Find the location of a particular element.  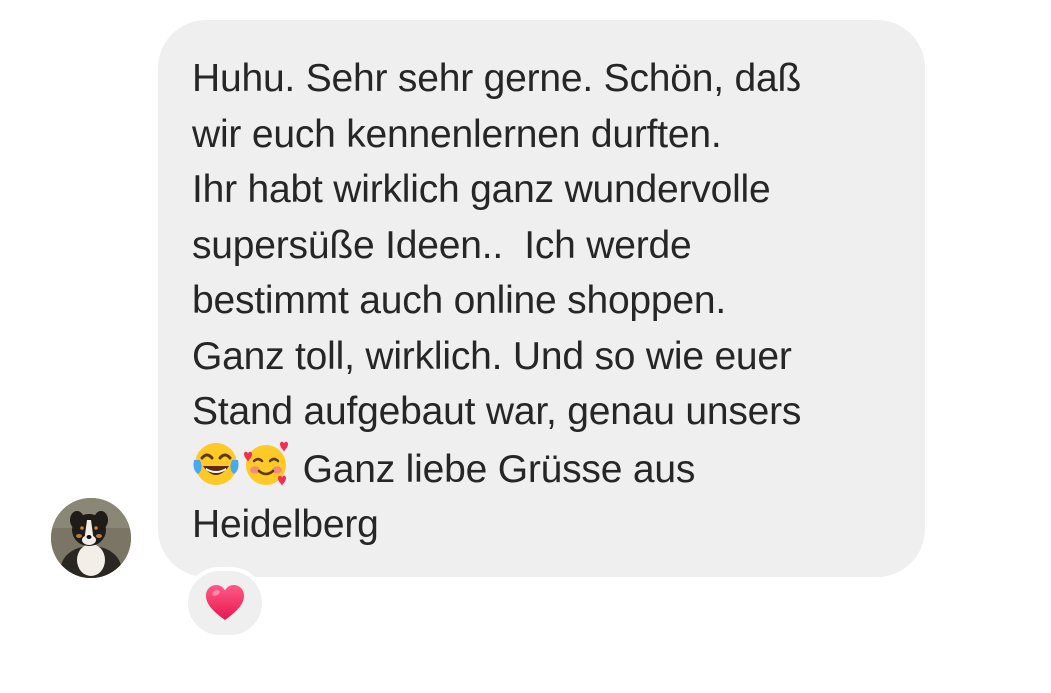

message-line-text: Ganz liebe Grüsse aus is located at coordinates (494, 469).